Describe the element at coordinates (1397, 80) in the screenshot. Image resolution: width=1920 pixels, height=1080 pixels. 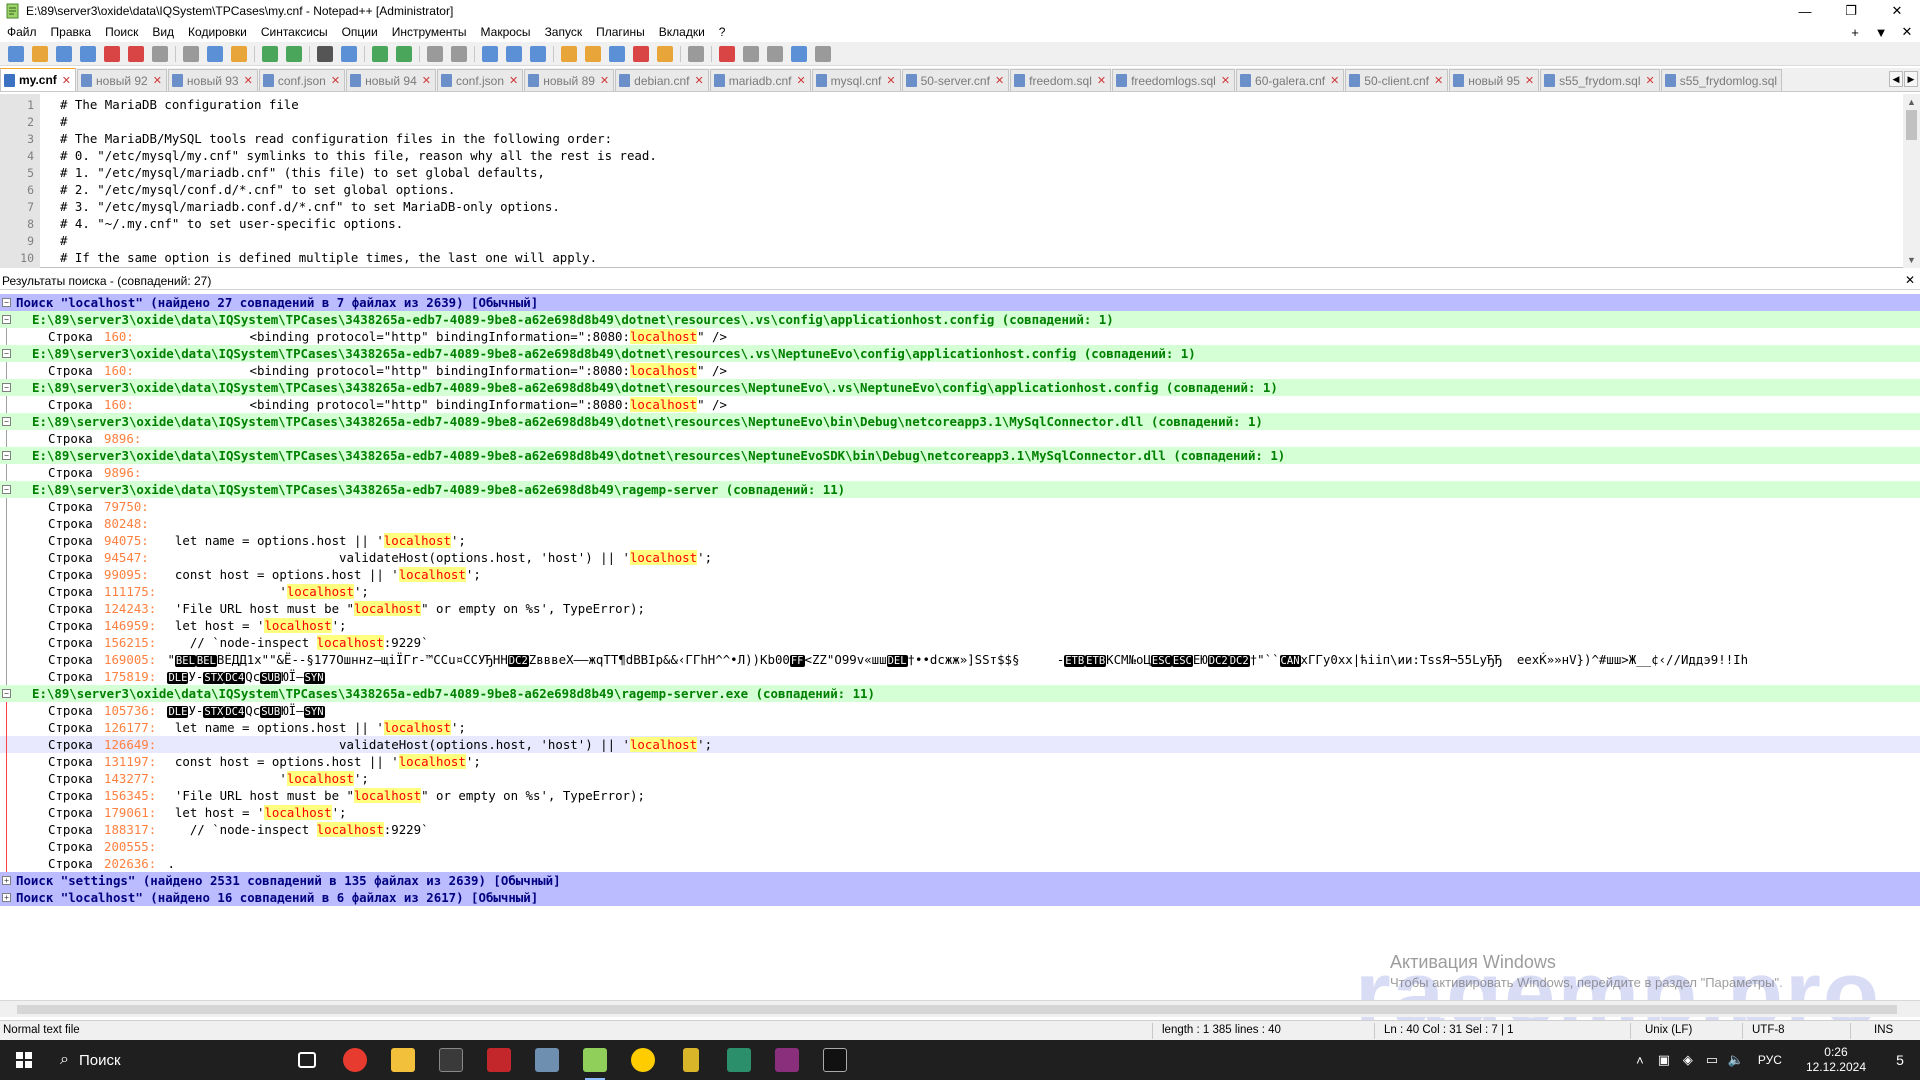
I see `tab-50-client-cnf: 50-client.cnf ✕` at that location.